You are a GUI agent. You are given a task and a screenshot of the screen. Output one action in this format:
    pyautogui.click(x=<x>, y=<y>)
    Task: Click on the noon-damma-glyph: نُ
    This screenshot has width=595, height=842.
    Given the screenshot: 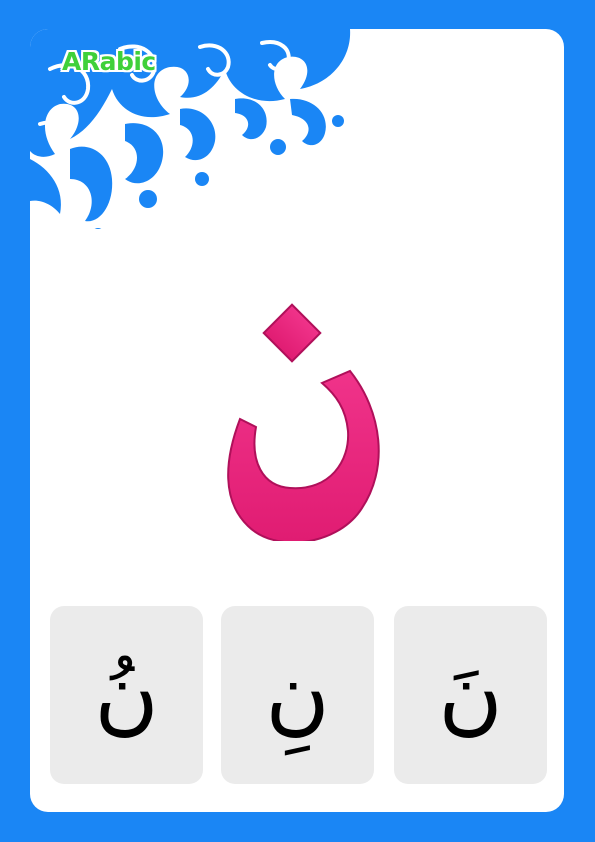 What is the action you would take?
    pyautogui.click(x=126, y=693)
    